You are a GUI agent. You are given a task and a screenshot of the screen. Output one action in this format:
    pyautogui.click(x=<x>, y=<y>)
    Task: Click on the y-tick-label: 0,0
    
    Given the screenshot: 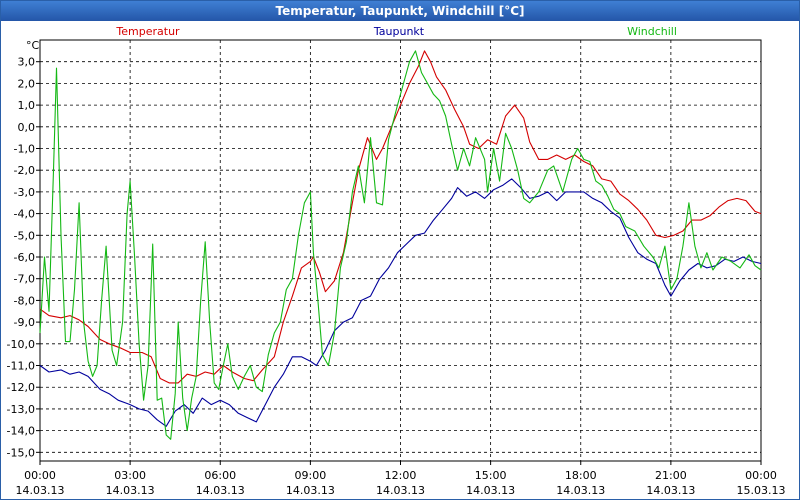 What is the action you would take?
    pyautogui.click(x=27, y=127)
    